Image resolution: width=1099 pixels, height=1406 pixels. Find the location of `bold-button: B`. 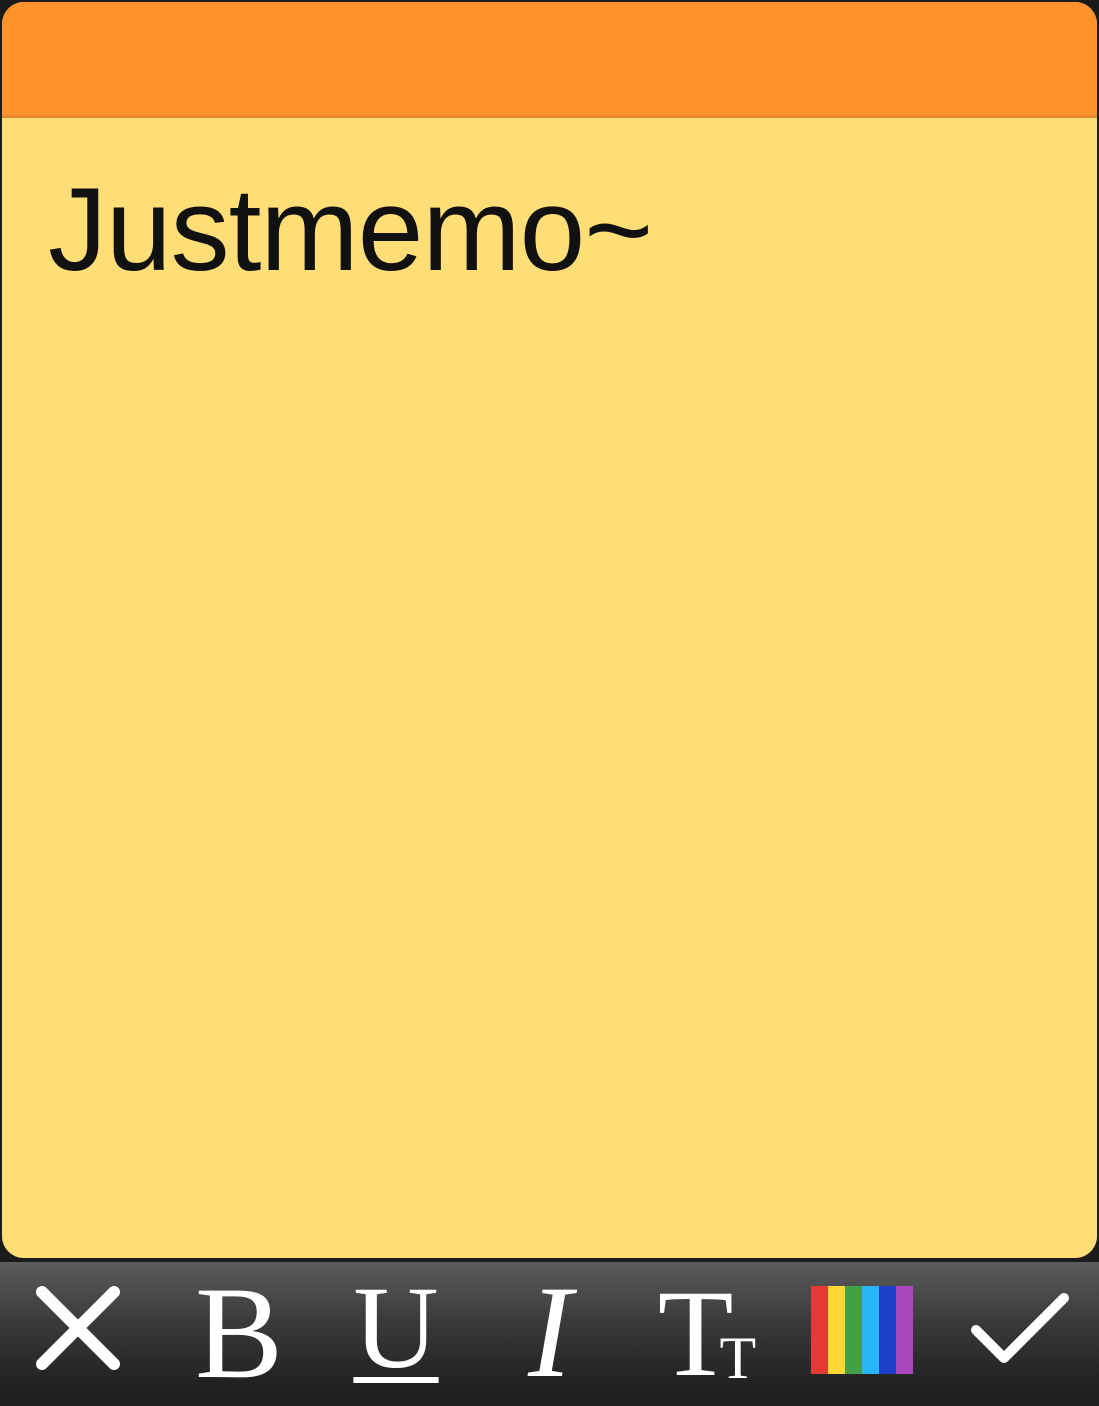

bold-button: B is located at coordinates (239, 1330).